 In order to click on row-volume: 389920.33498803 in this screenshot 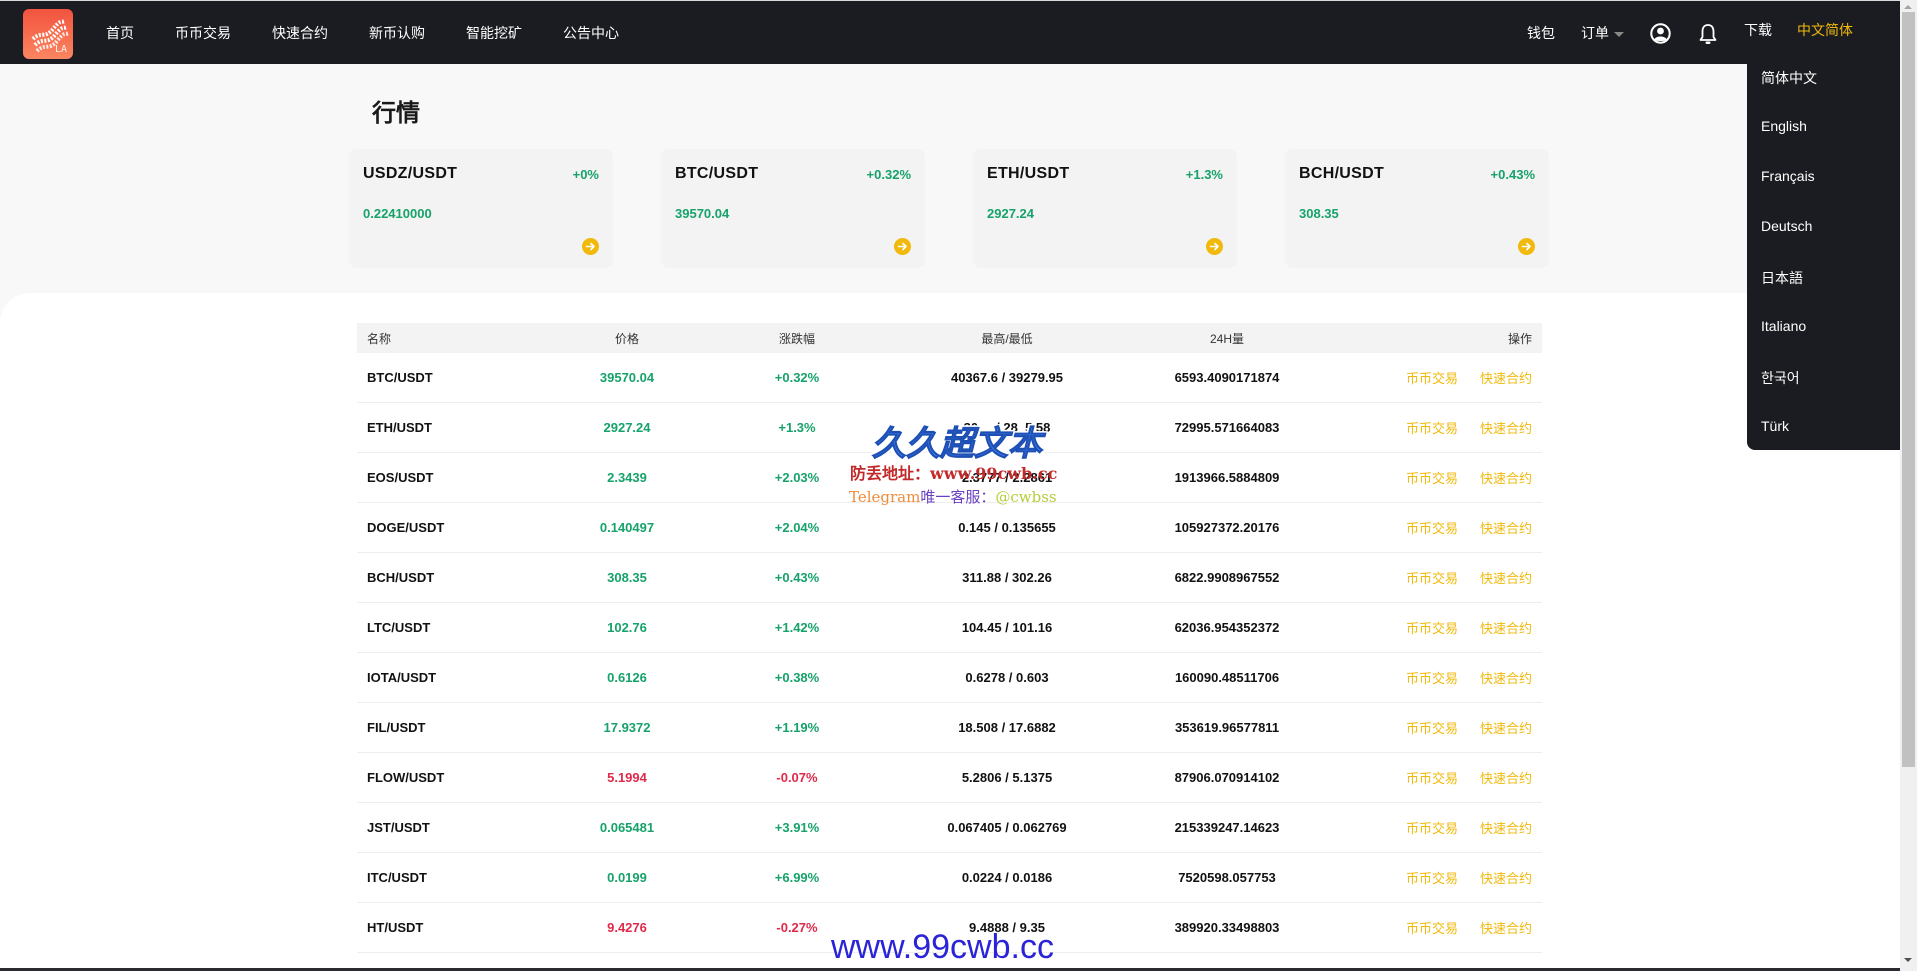, I will do `click(1227, 927)`.